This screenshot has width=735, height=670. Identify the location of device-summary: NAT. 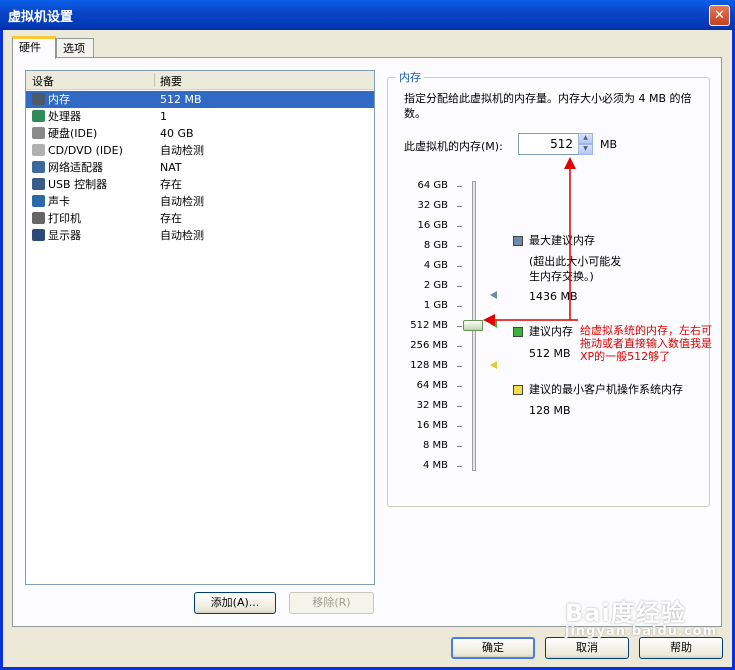
(171, 167).